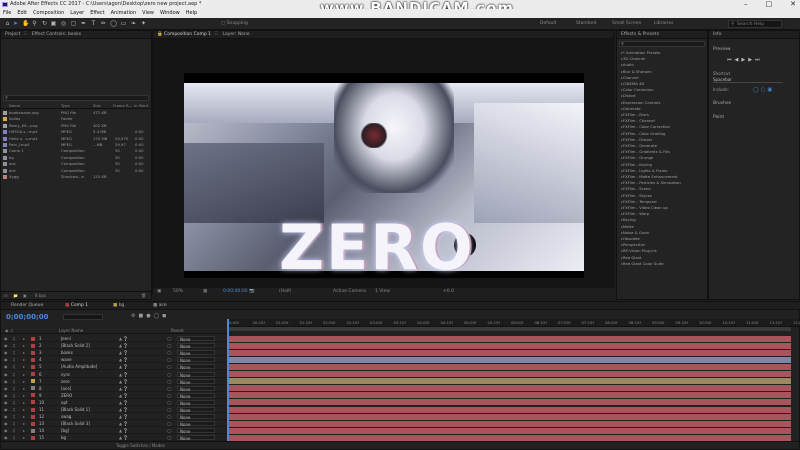 The height and width of the screenshot is (450, 800). Describe the element at coordinates (191, 13) in the screenshot. I see `menu-help: Help` at that location.